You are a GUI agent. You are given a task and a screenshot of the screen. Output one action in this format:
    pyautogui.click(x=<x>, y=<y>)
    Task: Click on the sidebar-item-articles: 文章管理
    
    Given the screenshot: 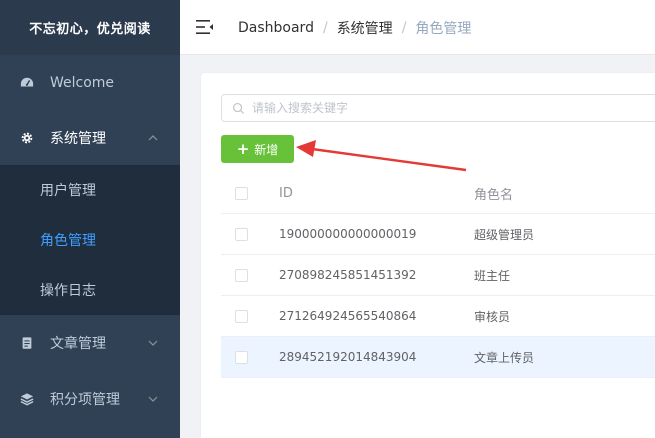 What is the action you would take?
    pyautogui.click(x=90, y=343)
    